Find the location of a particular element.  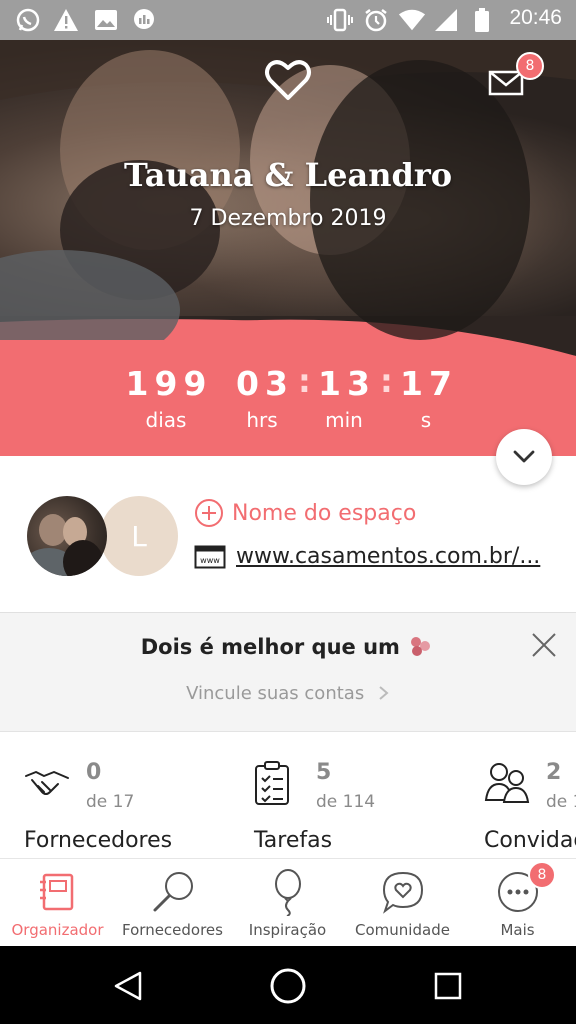

banner-title-row: Dois é melhor que um is located at coordinates (288, 647).